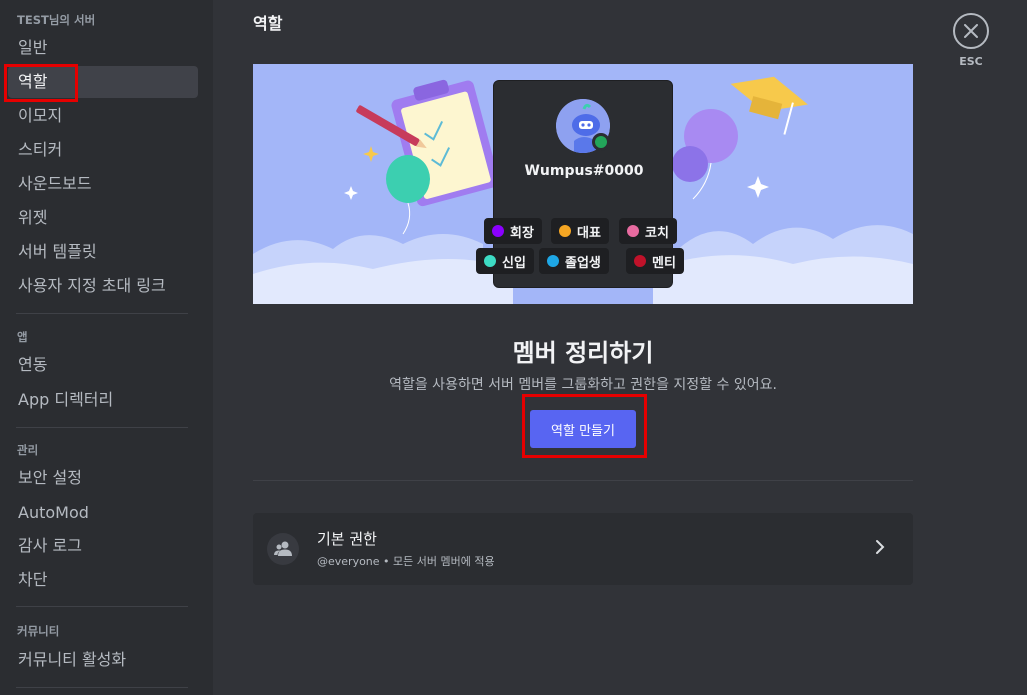  I want to click on default-permissions-row: 기본 권한 @everyone • 모든 서버 멤버에 적용, so click(583, 549).